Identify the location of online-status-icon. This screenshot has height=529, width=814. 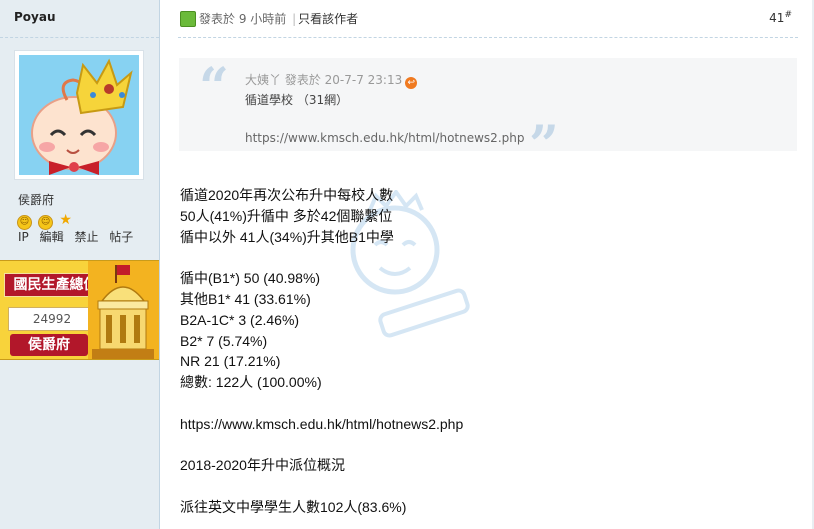
(188, 19).